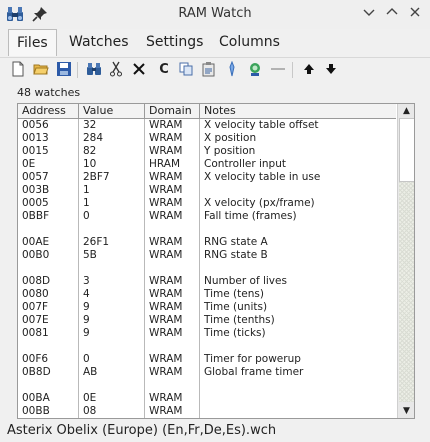 The height and width of the screenshot is (442, 430). Describe the element at coordinates (186, 70) in the screenshot. I see `copy-icon` at that location.